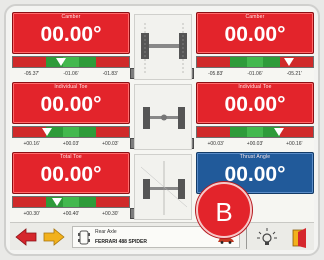 The width and height of the screenshot is (324, 260). Describe the element at coordinates (84, 237) in the screenshot. I see `vehicle-icon` at that location.